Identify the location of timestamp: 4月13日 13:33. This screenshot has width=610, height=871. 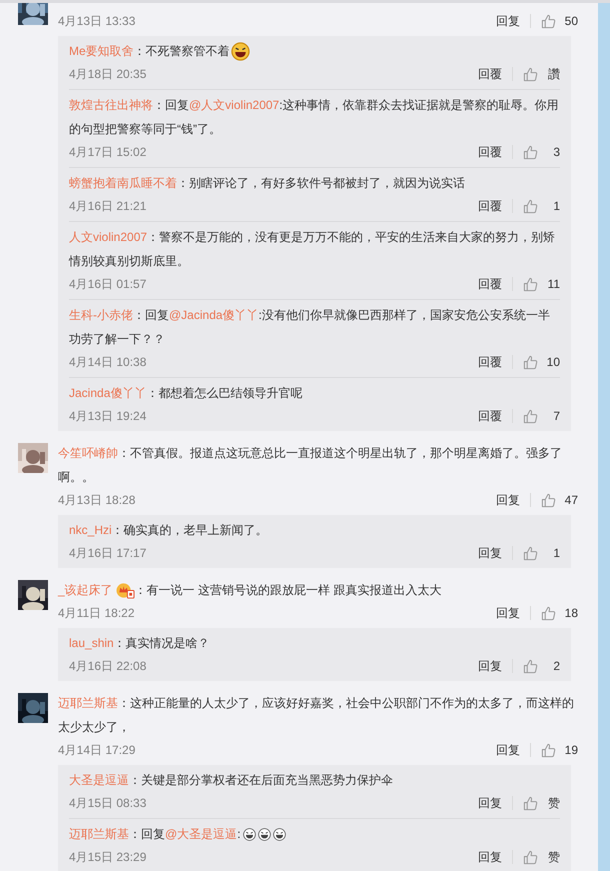
(97, 21).